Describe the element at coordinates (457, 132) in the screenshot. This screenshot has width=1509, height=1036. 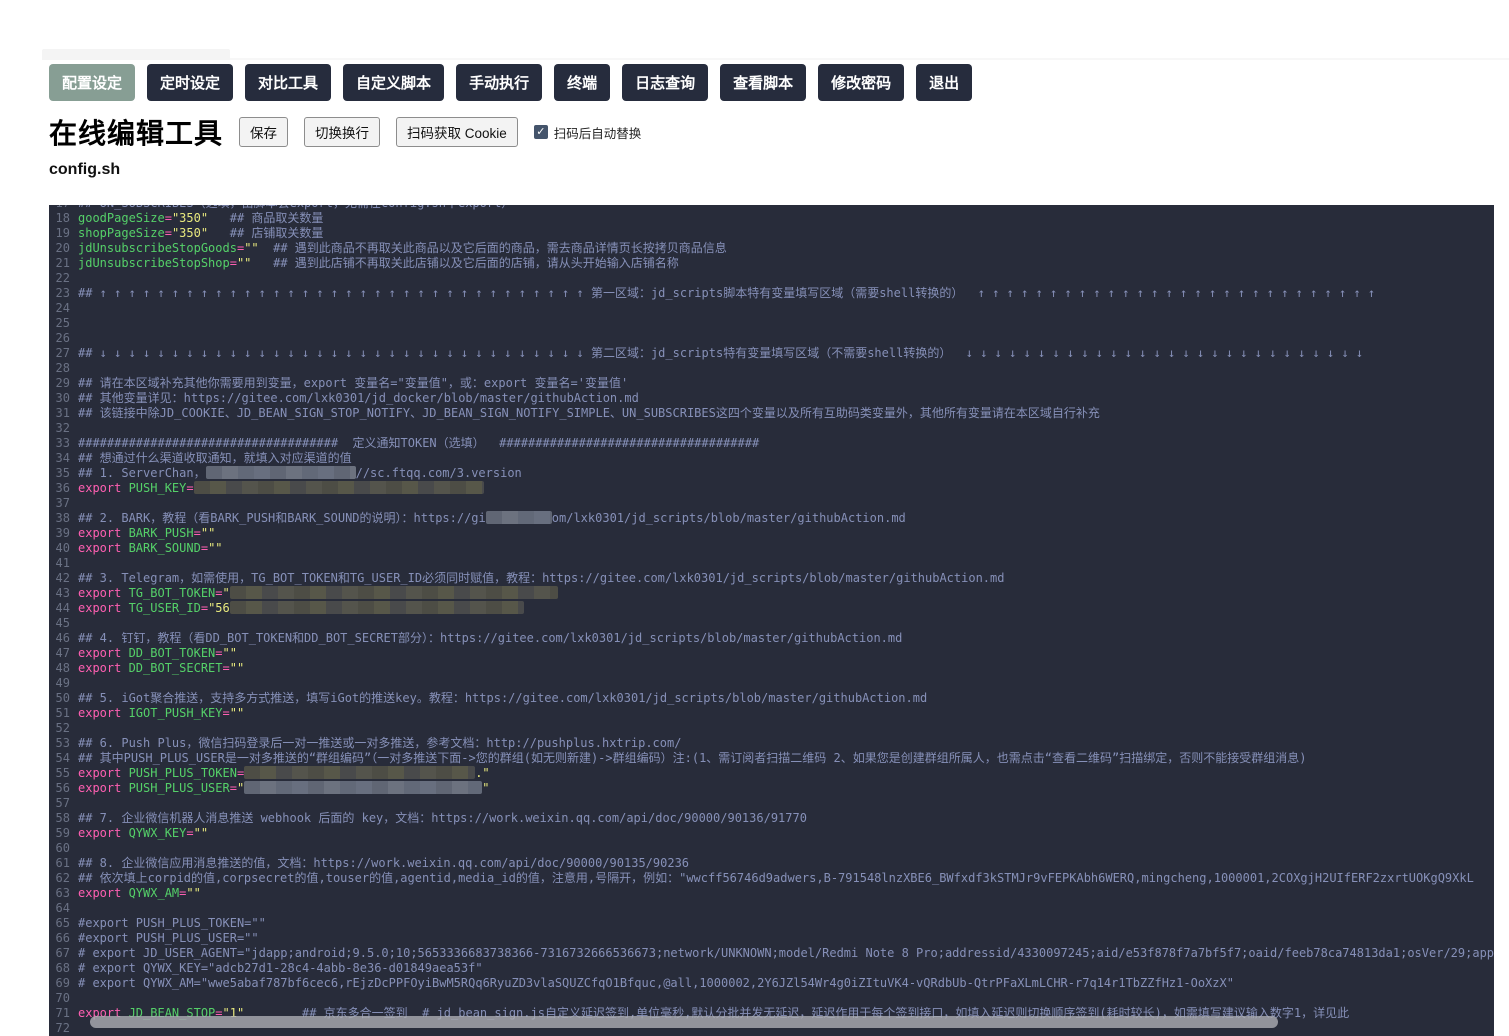
I see `scan-cookie-button: 扫码获取 Cookie` at that location.